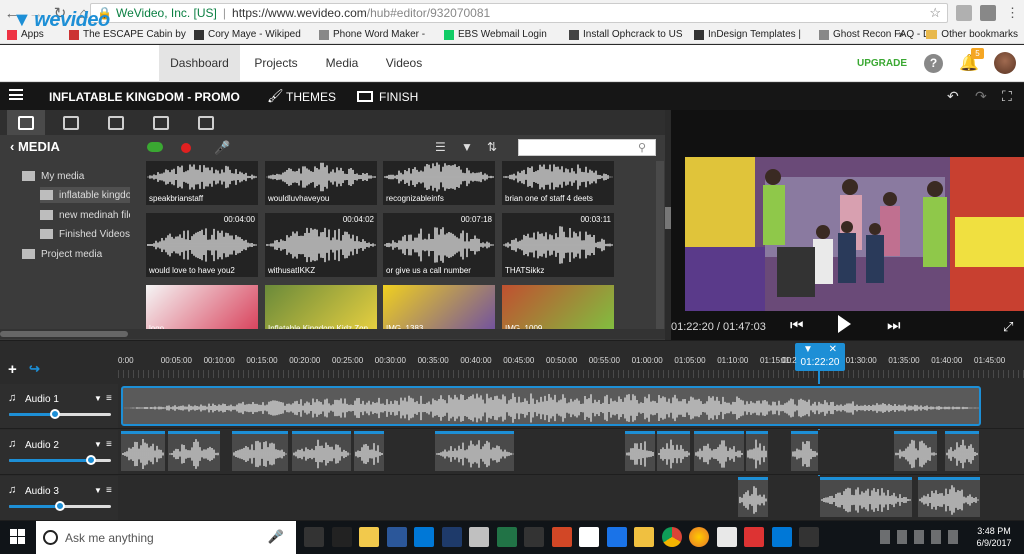  Describe the element at coordinates (369, 537) in the screenshot. I see `file-explorer-icon` at that location.